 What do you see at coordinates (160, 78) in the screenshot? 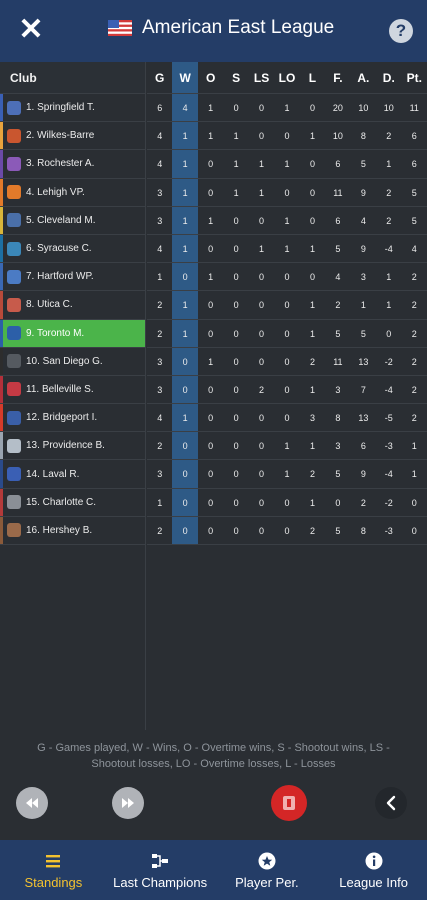
I see `stat-column-header: G` at bounding box center [160, 78].